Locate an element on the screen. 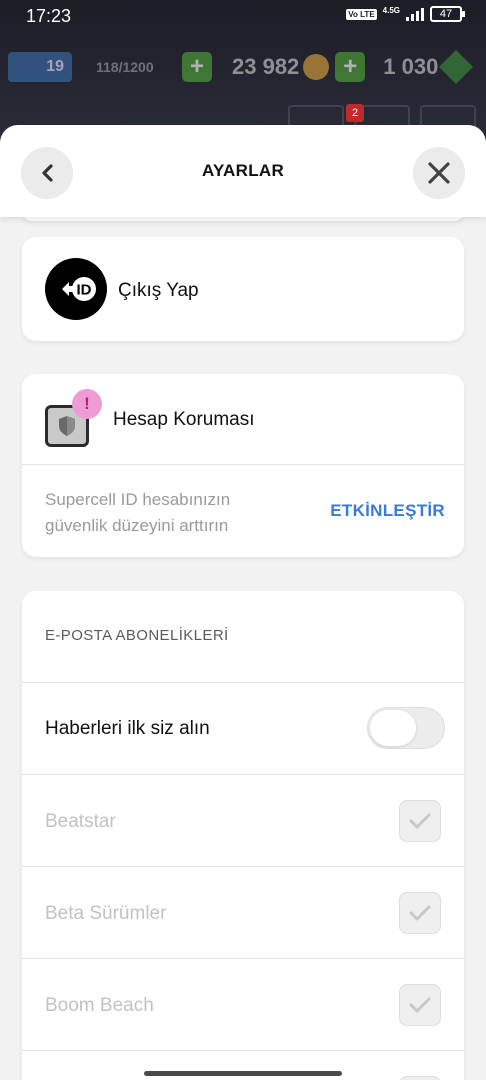 This screenshot has width=486, height=1080. svg-text: ID is located at coordinates (84, 290).